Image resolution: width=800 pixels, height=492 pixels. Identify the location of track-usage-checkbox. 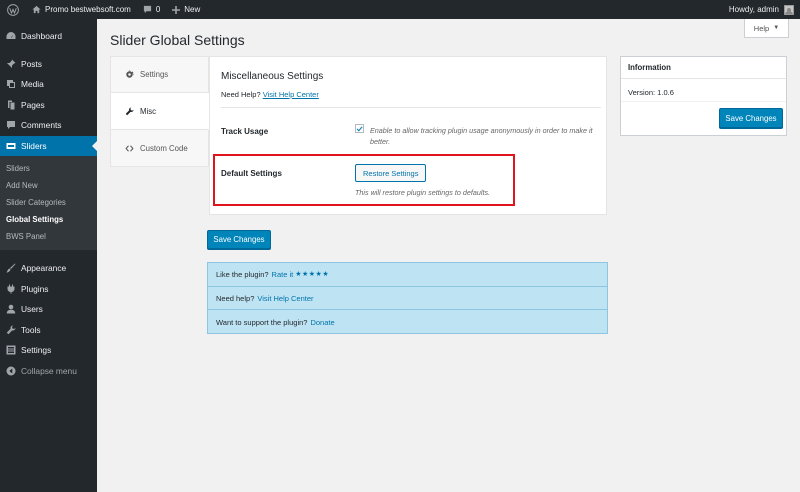
(359, 128).